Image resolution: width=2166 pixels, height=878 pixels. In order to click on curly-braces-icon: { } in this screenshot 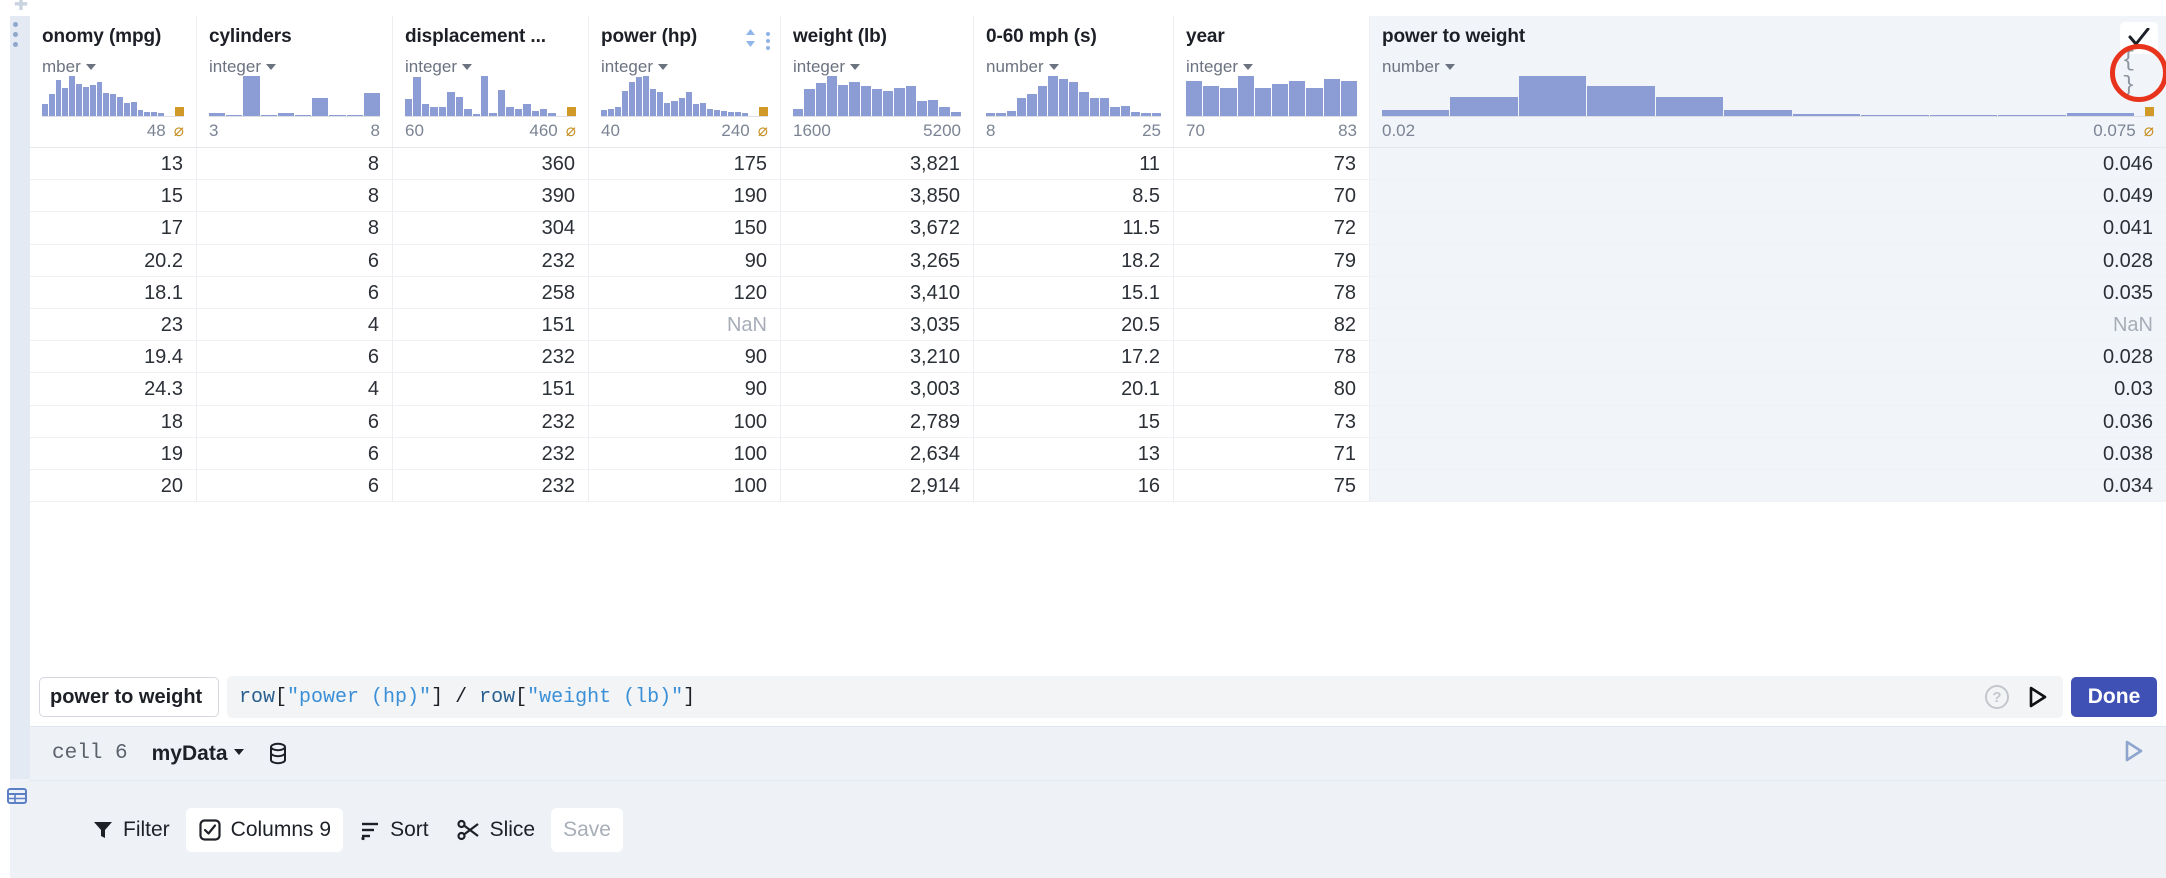, I will do `click(2139, 73)`.